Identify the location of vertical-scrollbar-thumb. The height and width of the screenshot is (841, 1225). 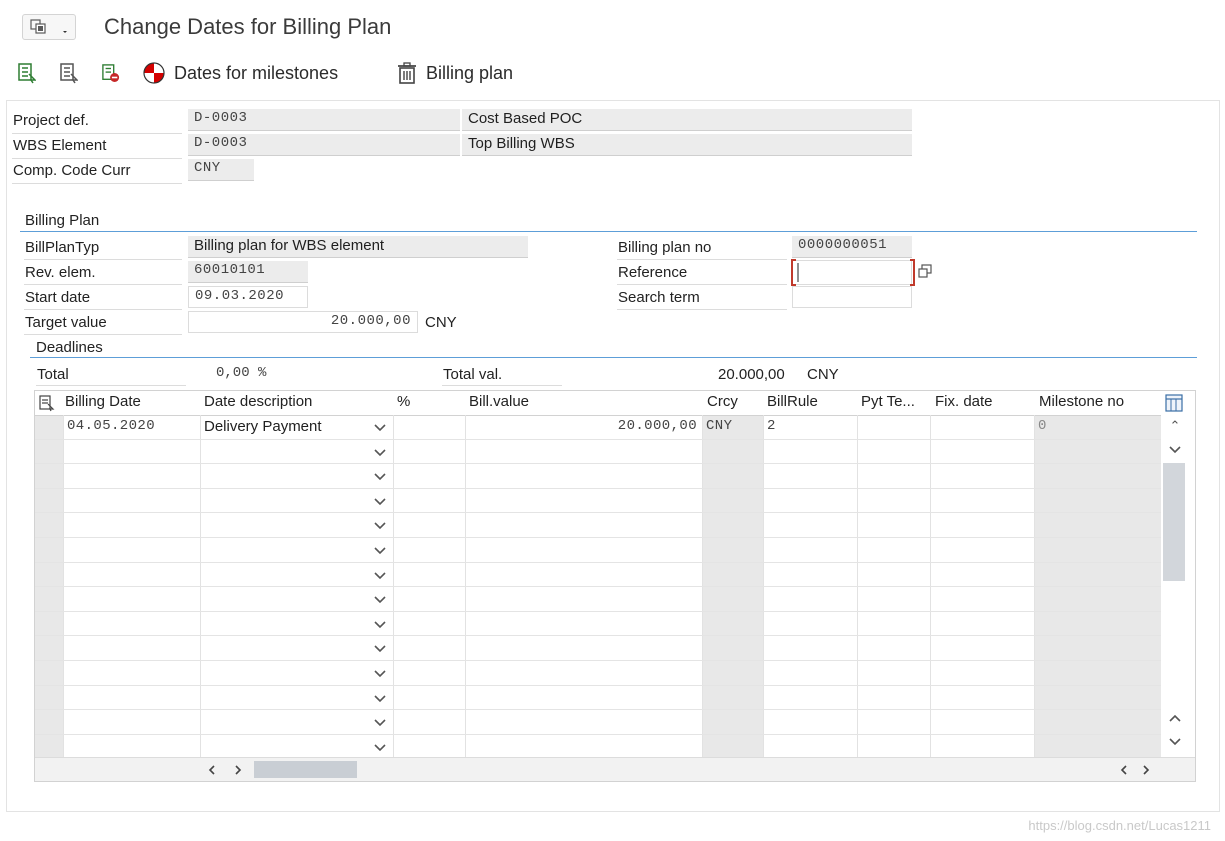
(1174, 522).